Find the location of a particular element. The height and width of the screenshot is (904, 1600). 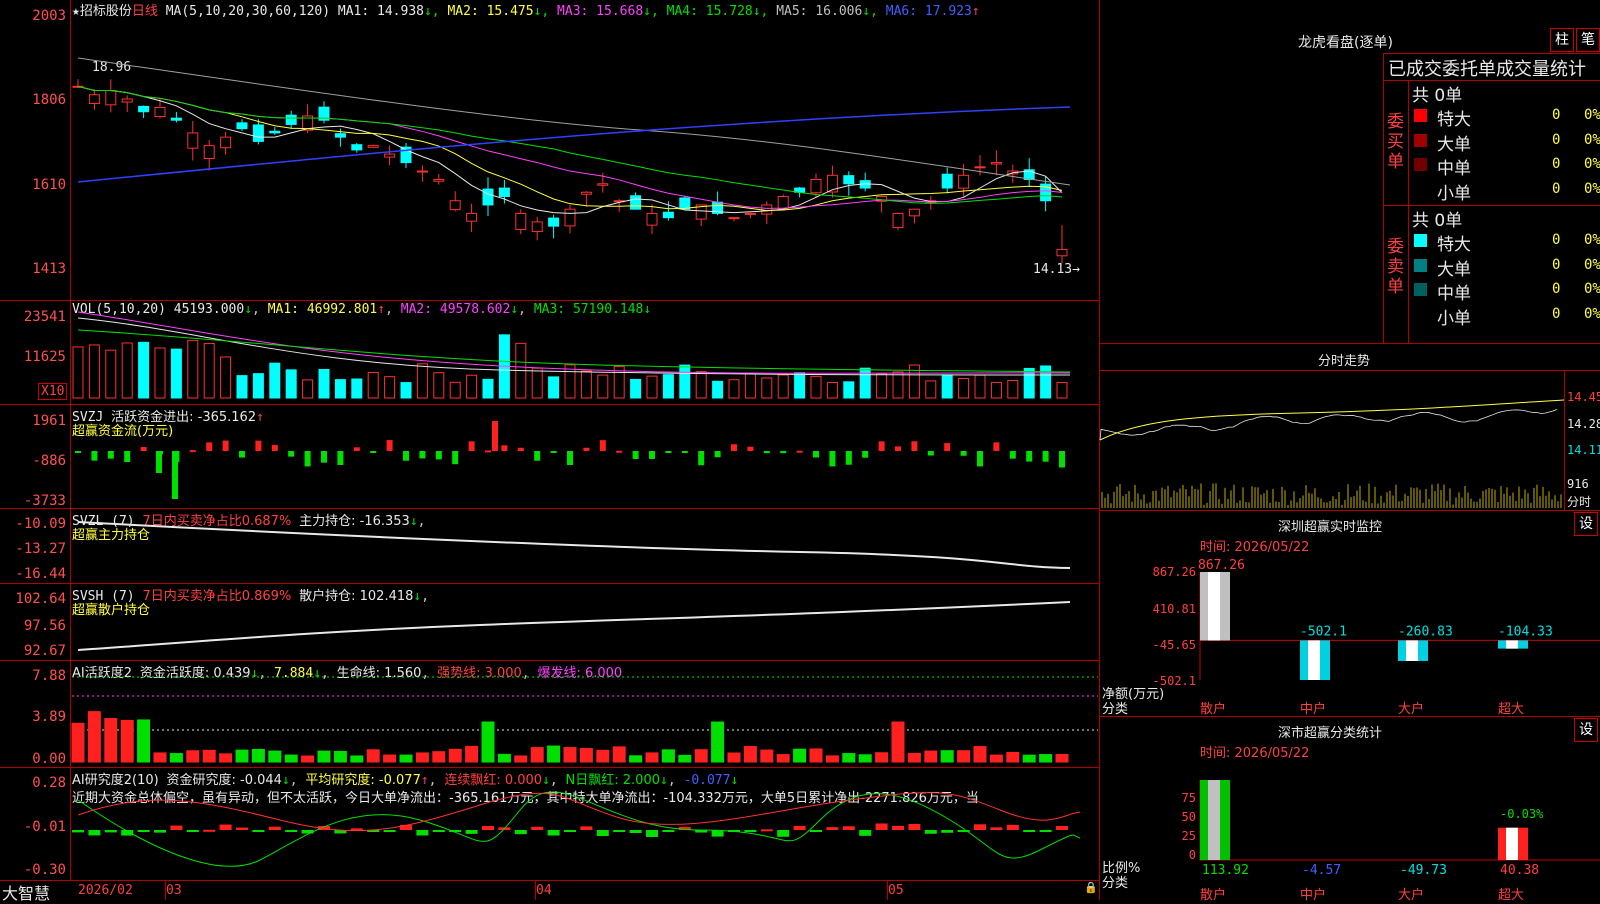

classify-bar-label: 113.92 is located at coordinates (1225, 870).